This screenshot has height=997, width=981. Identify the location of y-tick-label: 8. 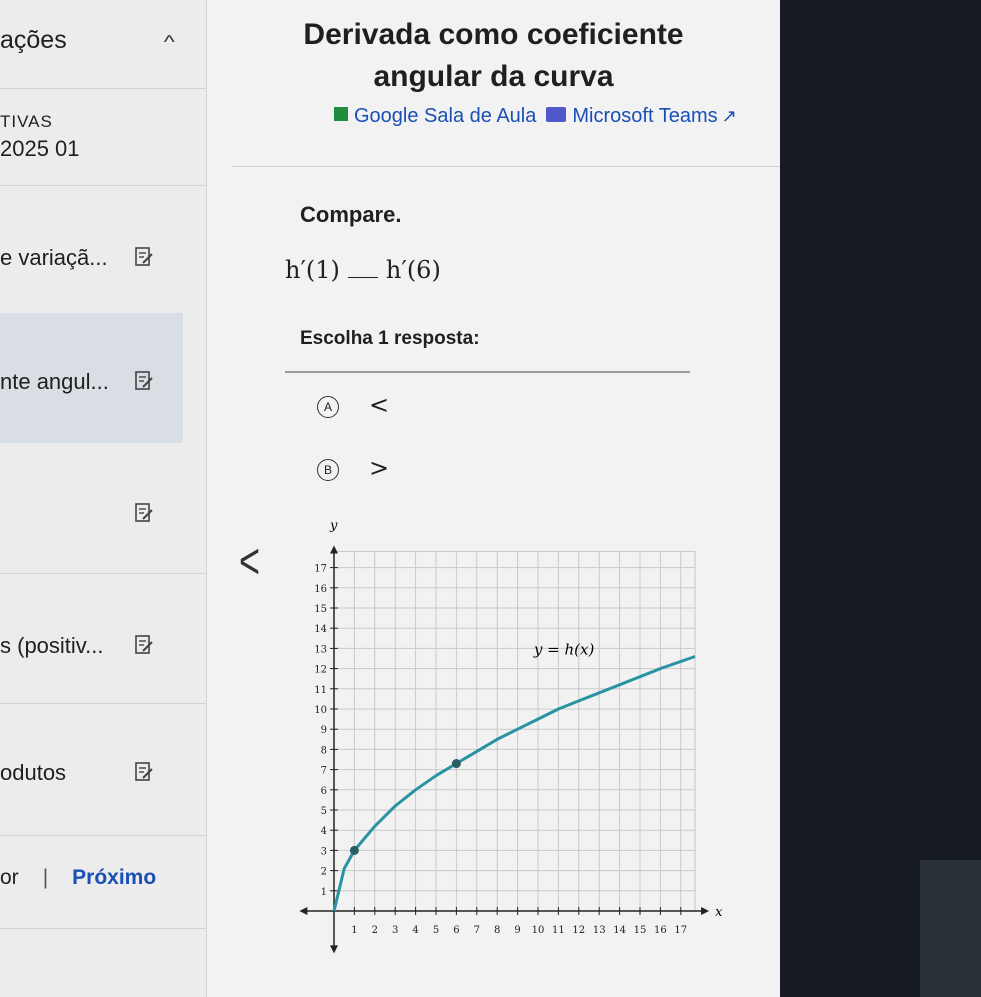
(324, 750).